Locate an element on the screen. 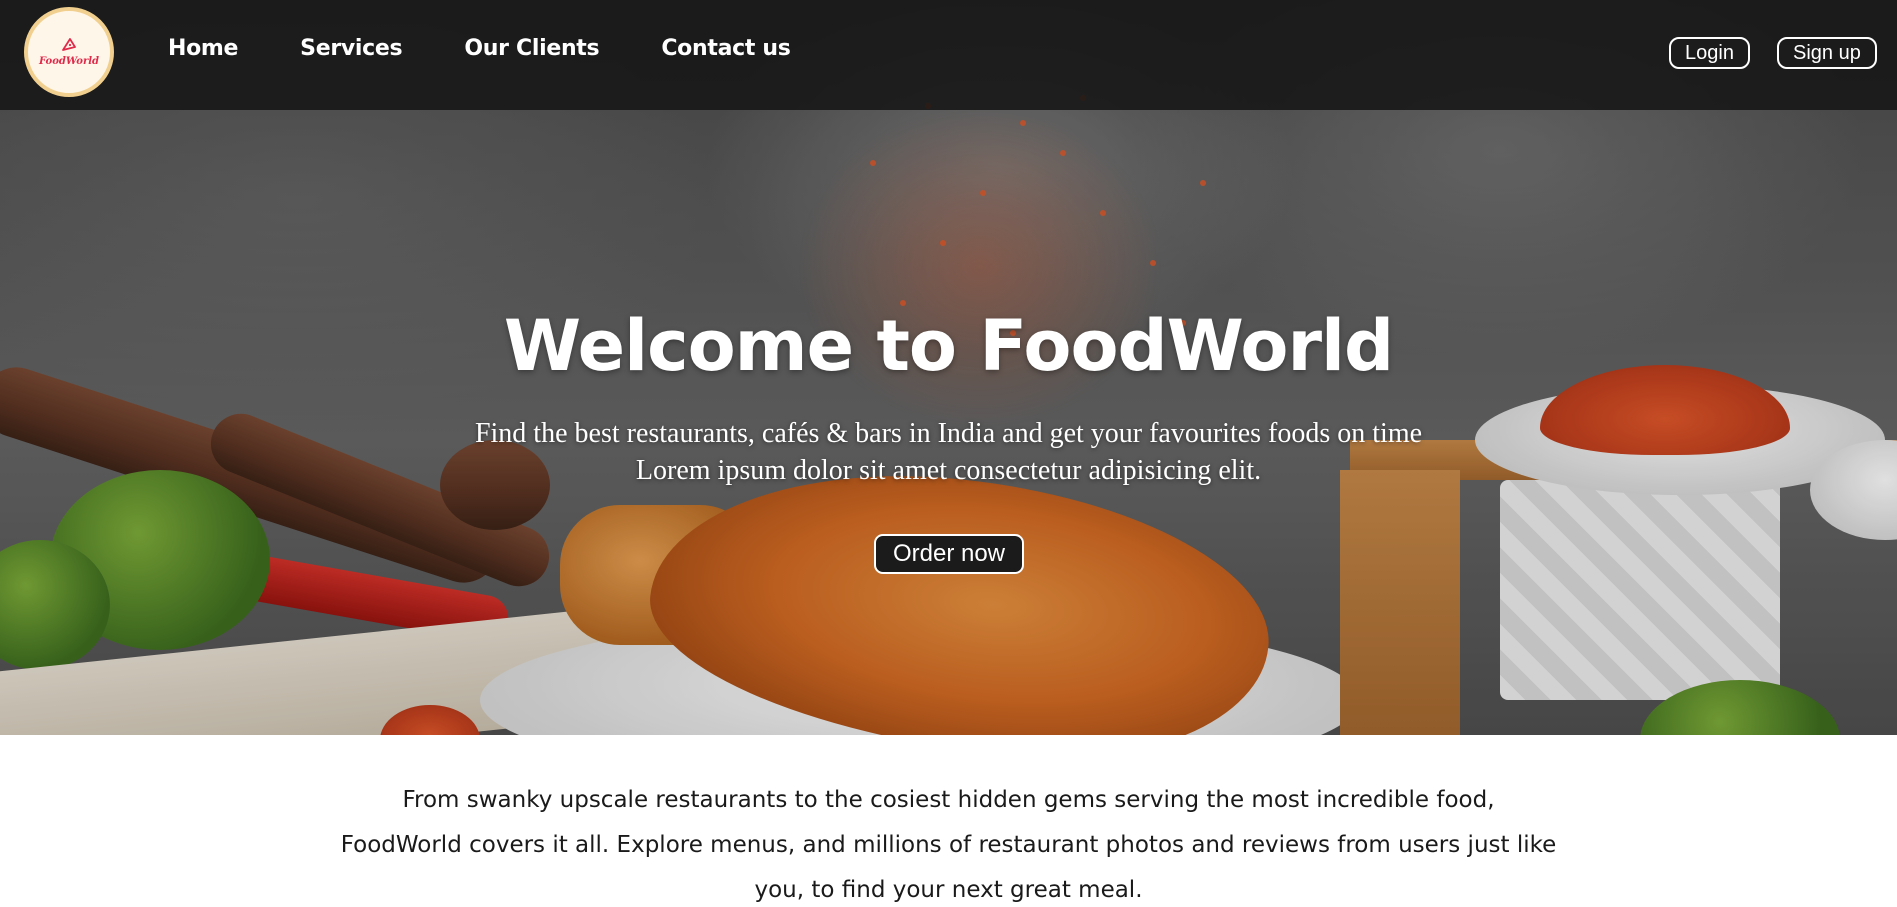 This screenshot has height=907, width=1897. nav-link-services: Services is located at coordinates (351, 48).